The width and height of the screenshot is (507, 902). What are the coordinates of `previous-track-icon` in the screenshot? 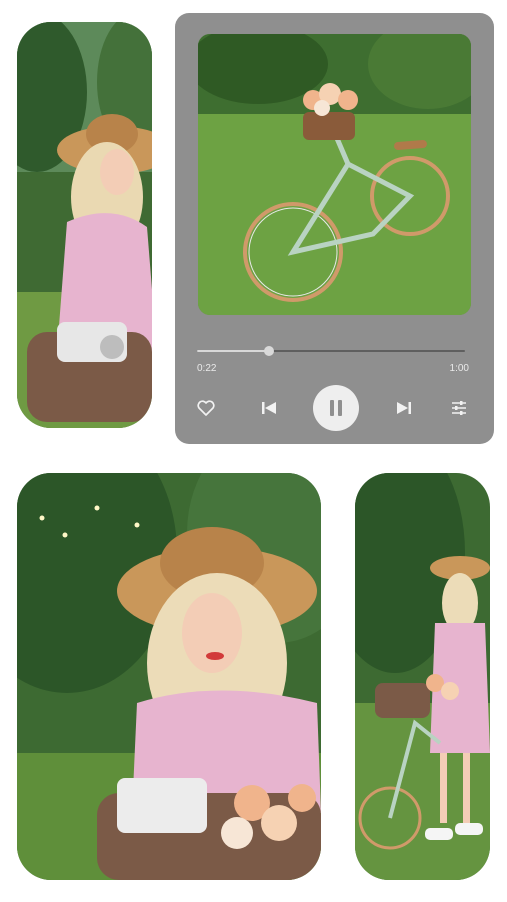 It's located at (269, 408).